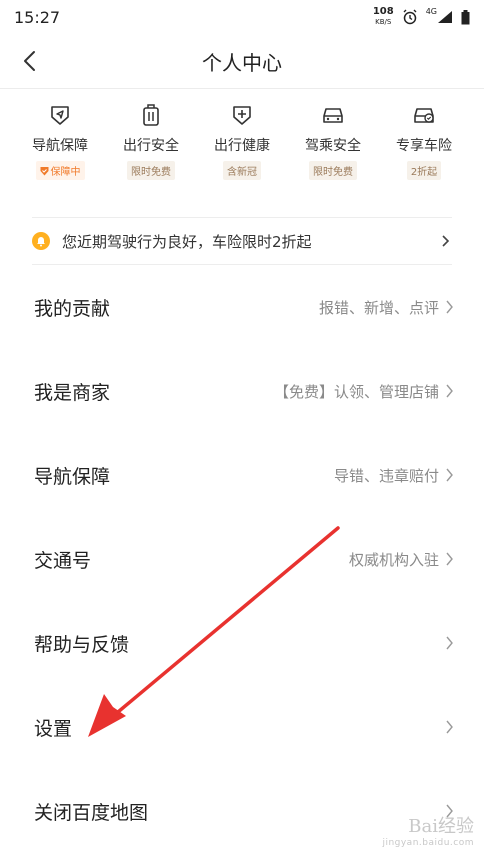 This screenshot has width=484, height=865. I want to click on menu-item-label: 帮助与反馈, so click(82, 644).